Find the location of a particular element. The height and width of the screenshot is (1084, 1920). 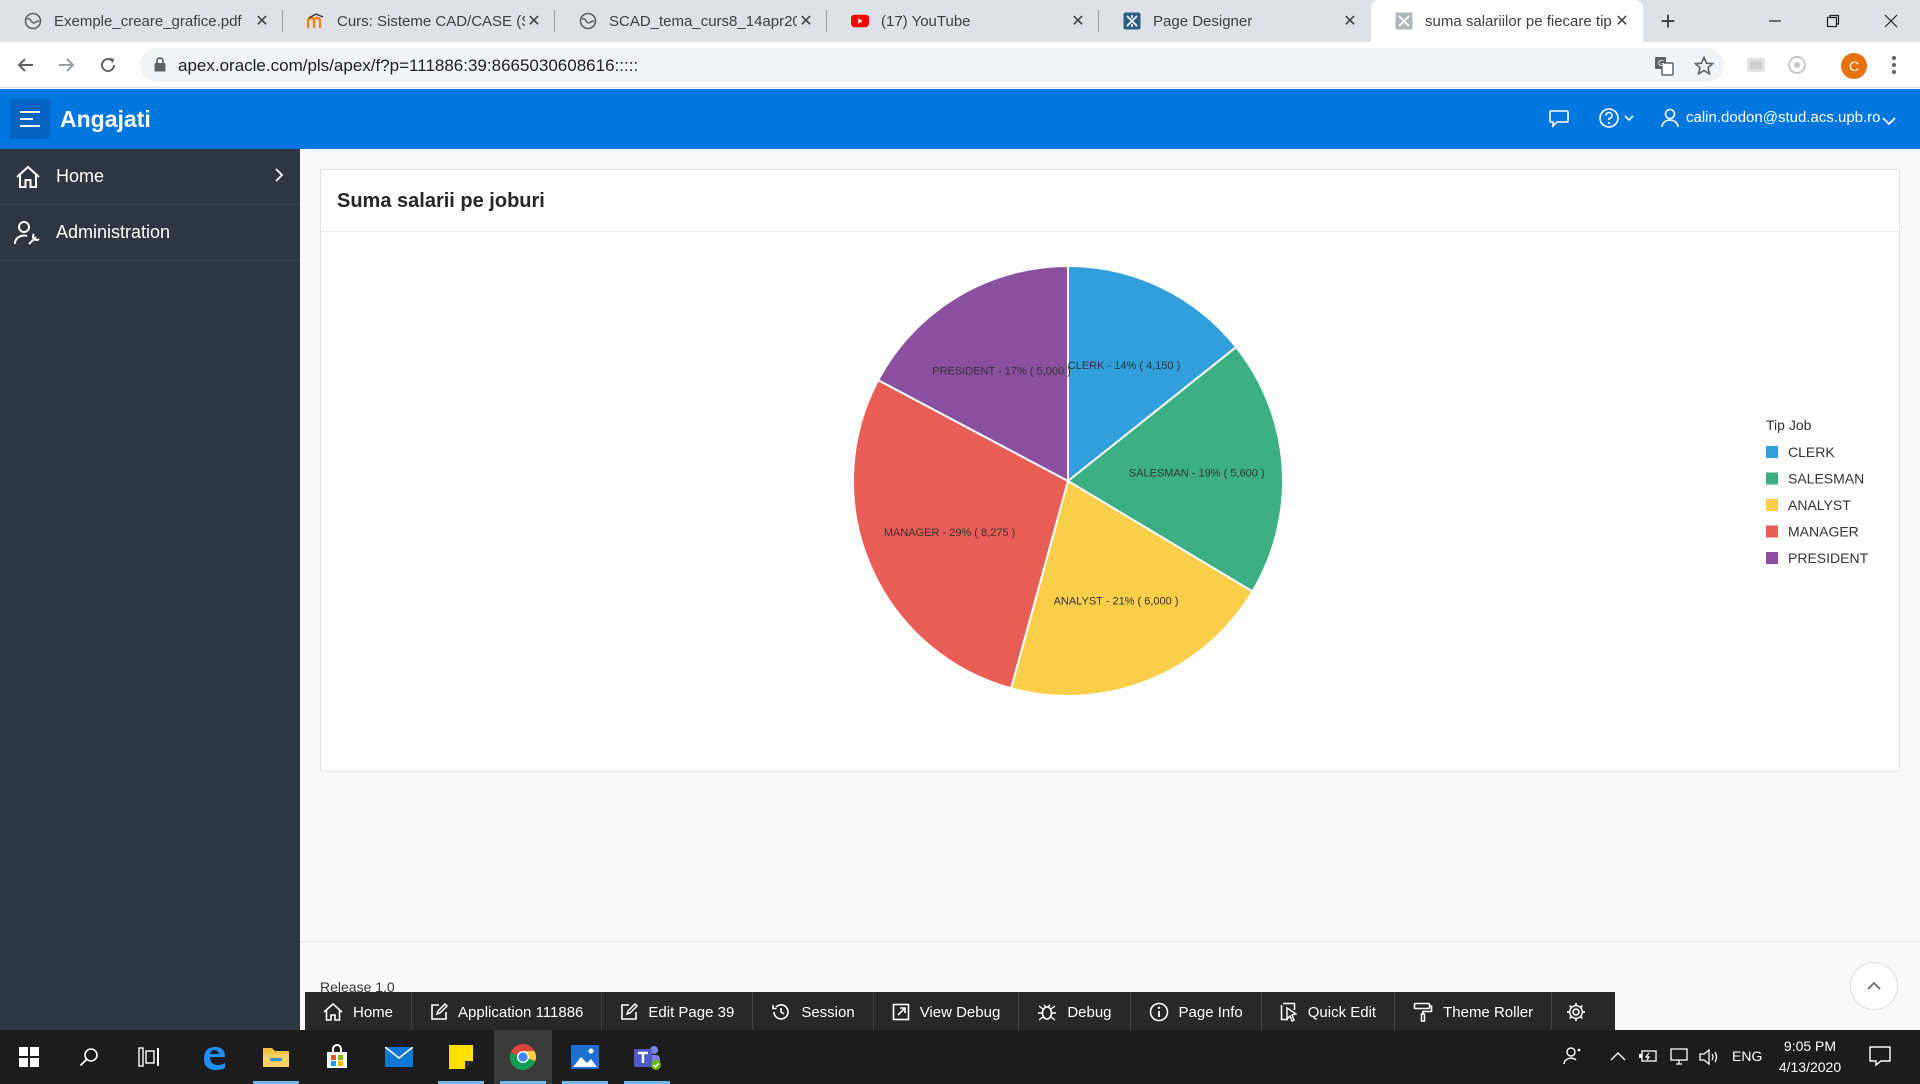

devbar-theme-roller-button: Theme Roller is located at coordinates (1474, 1012).